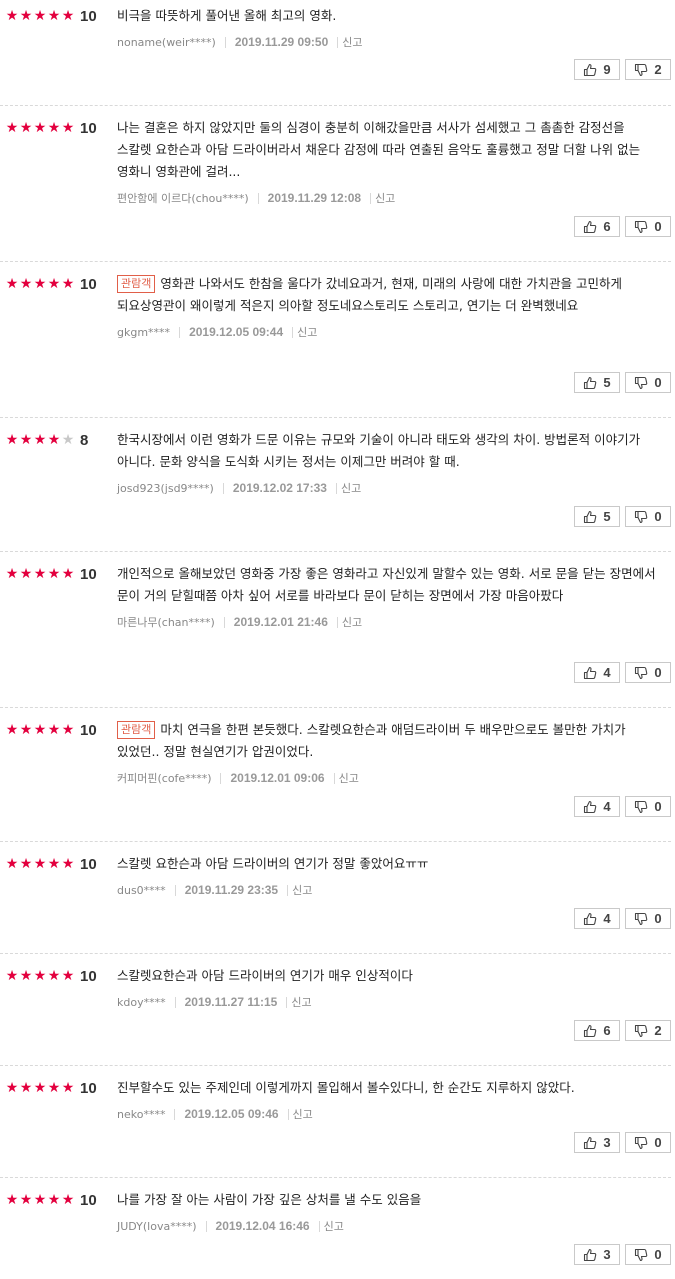 The width and height of the screenshot is (675, 1279). What do you see at coordinates (143, 332) in the screenshot?
I see `reviewer-name: gkgm****` at bounding box center [143, 332].